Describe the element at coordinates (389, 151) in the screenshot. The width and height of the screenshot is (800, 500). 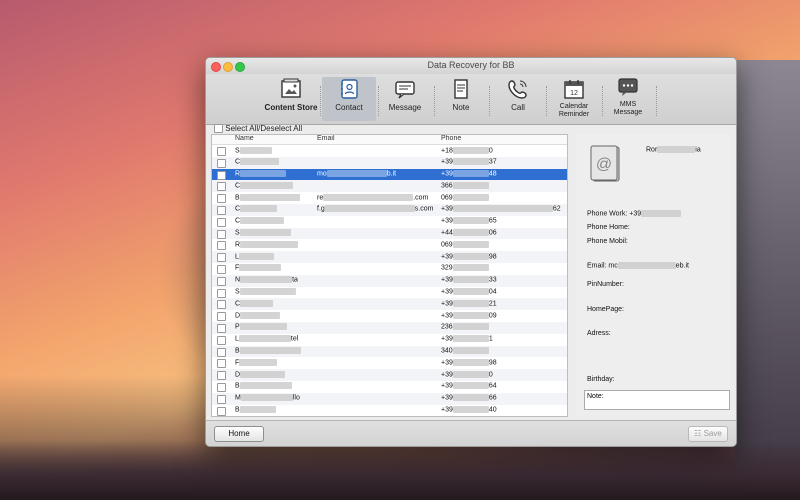
I see `table-row: S +18 0` at that location.